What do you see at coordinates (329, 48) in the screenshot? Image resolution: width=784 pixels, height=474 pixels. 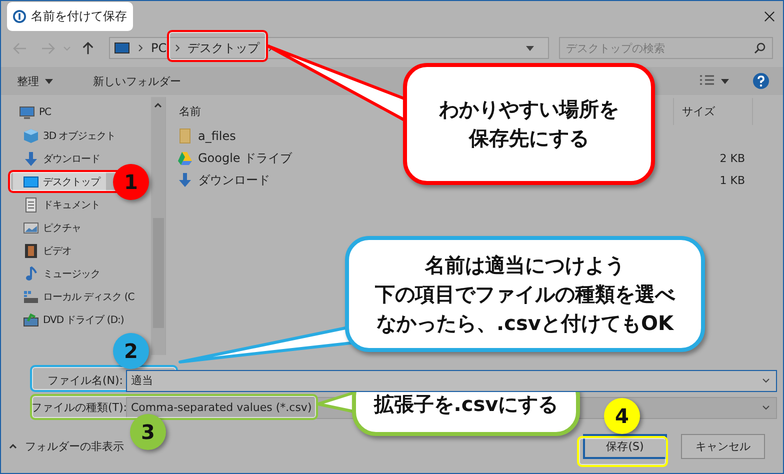 I see `address-bar: PC デスクトップ` at bounding box center [329, 48].